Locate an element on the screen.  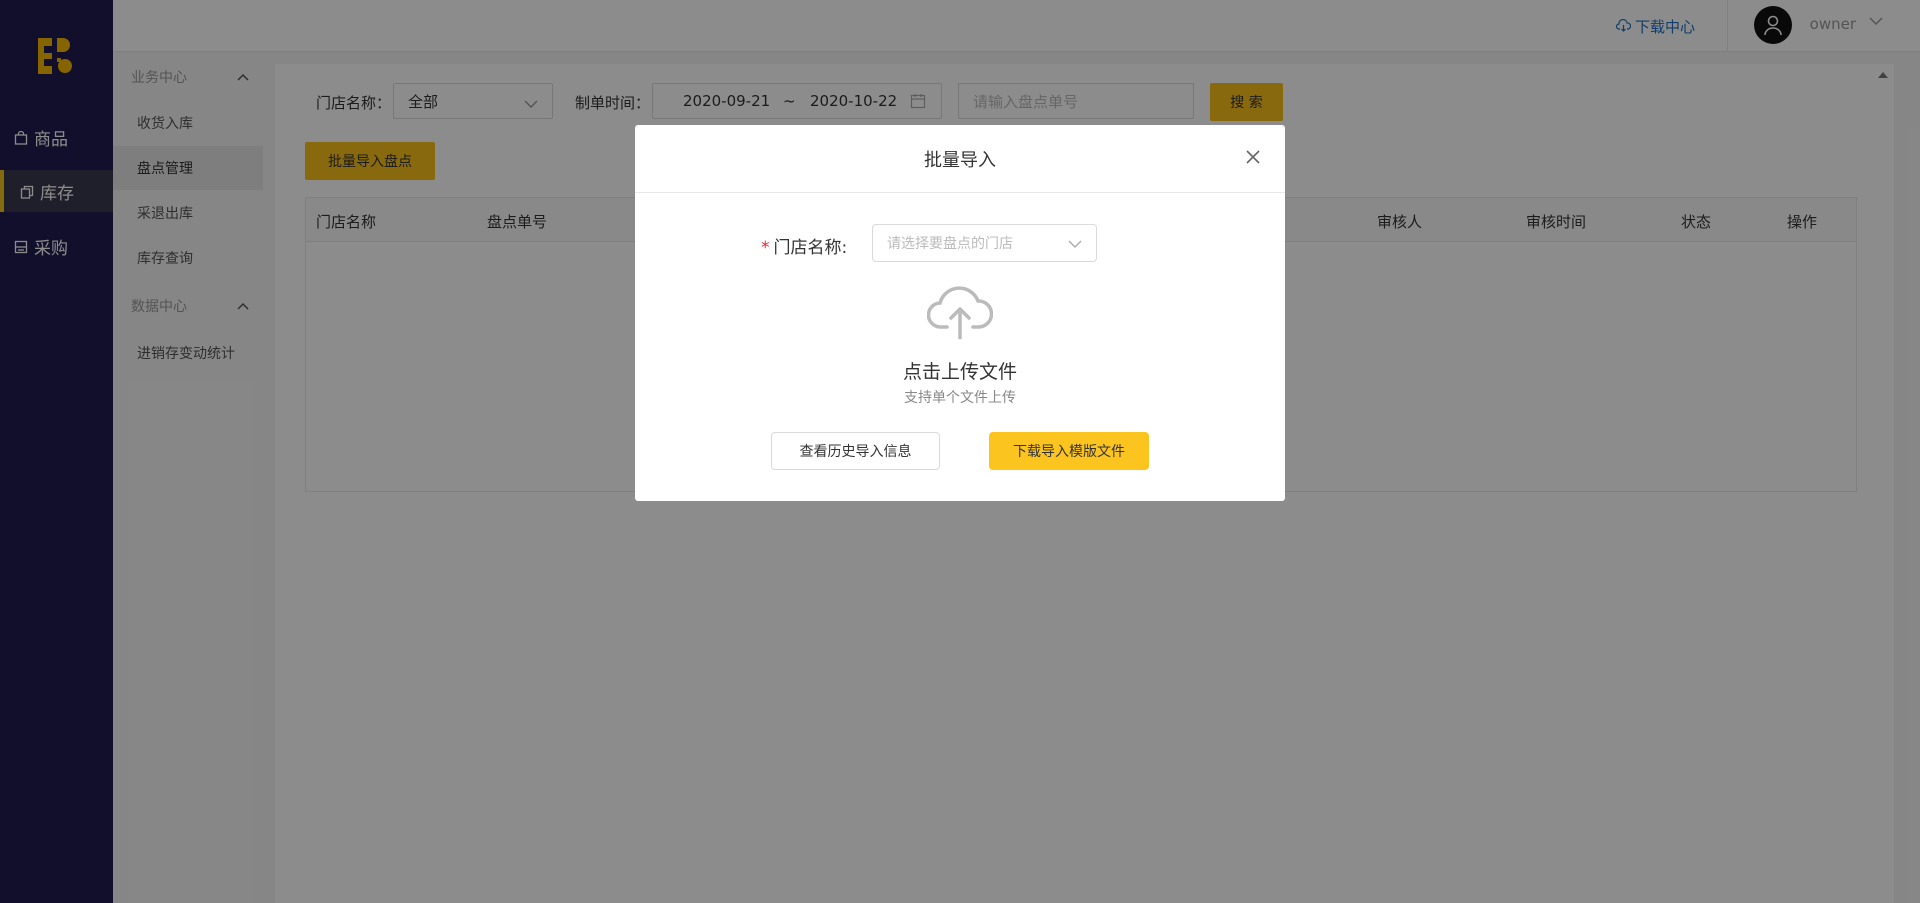
modal-title: 批量导入 is located at coordinates (960, 160).